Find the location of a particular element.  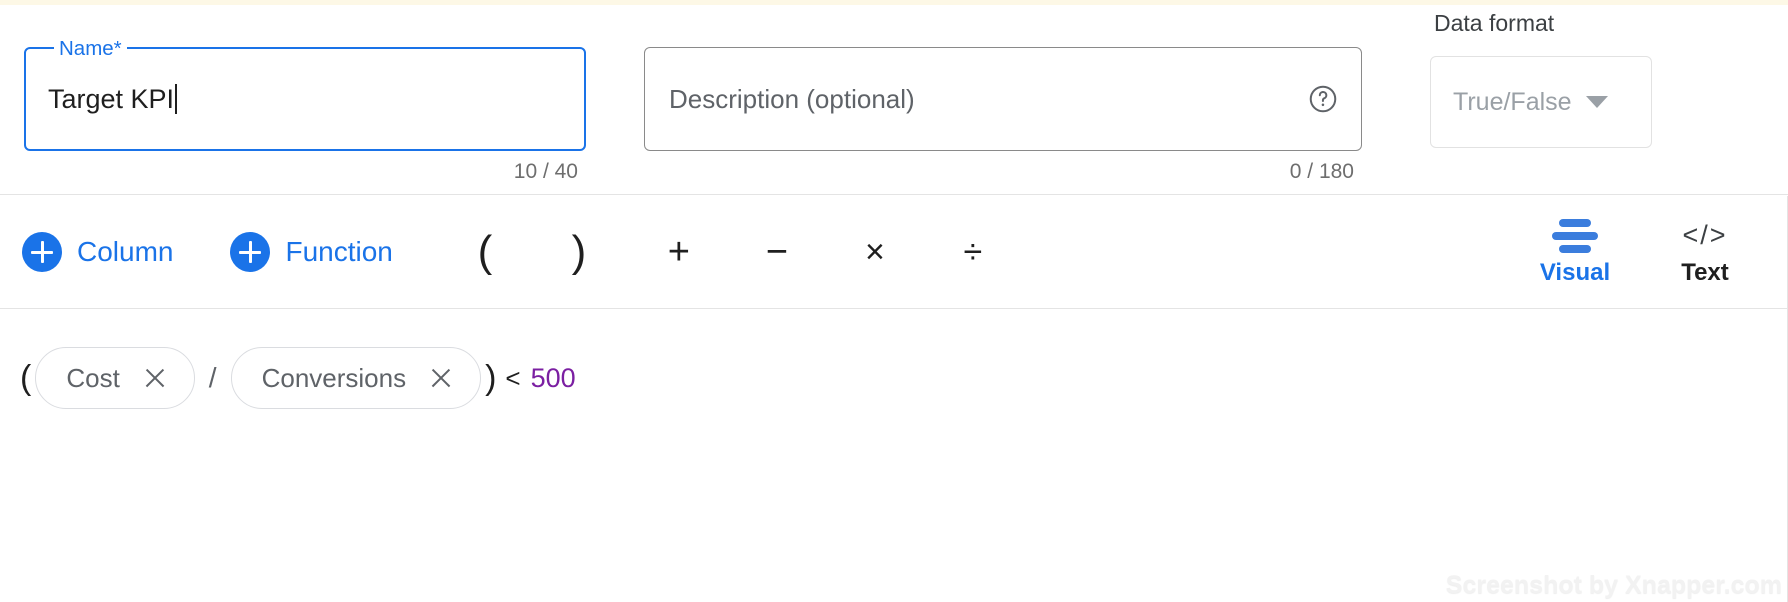

name-character-counter: 10 / 40 is located at coordinates (545, 171).